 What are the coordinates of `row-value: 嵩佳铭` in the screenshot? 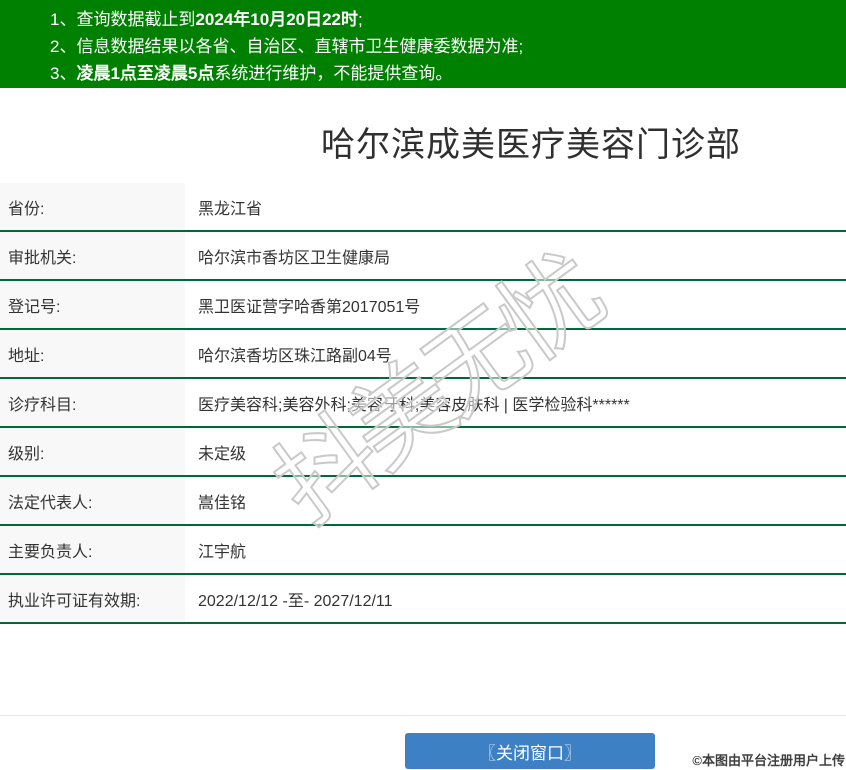 It's located at (222, 503).